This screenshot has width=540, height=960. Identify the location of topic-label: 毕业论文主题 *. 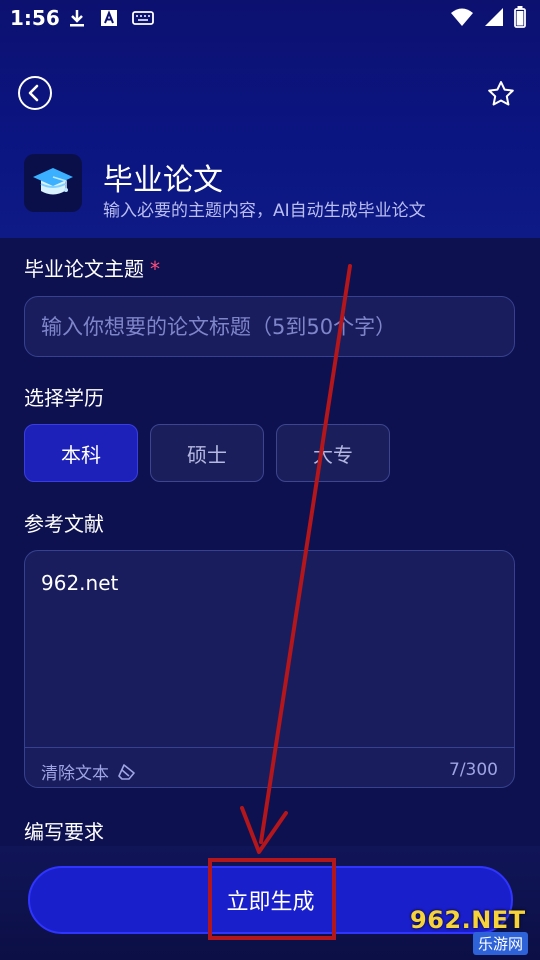
(92, 267).